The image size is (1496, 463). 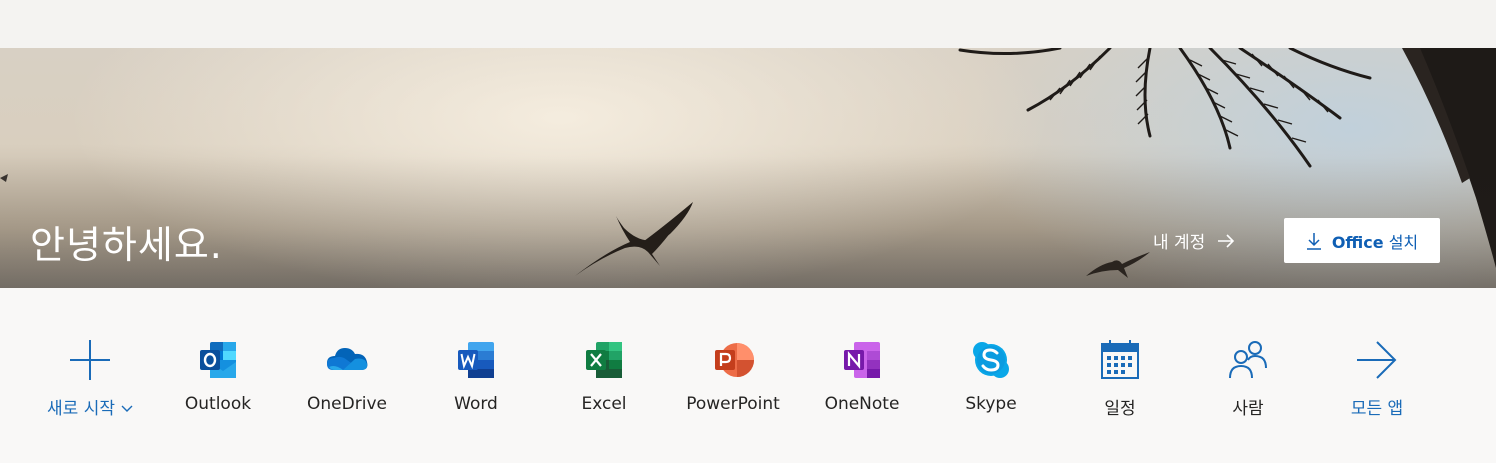 I want to click on app-onedrive-label: OneDrive, so click(x=347, y=404).